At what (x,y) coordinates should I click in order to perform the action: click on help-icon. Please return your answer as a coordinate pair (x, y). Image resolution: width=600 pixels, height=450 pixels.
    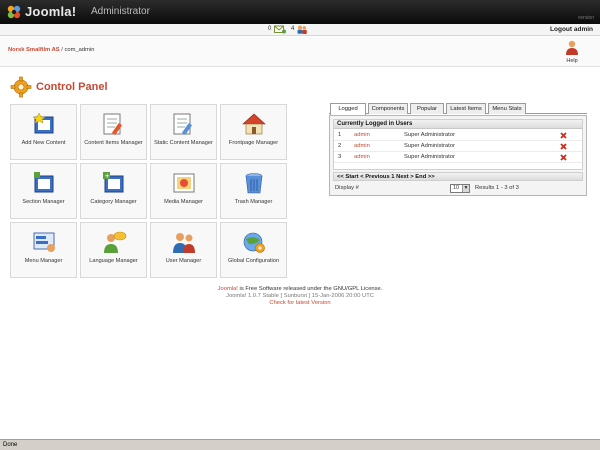
    Looking at the image, I should click on (572, 47).